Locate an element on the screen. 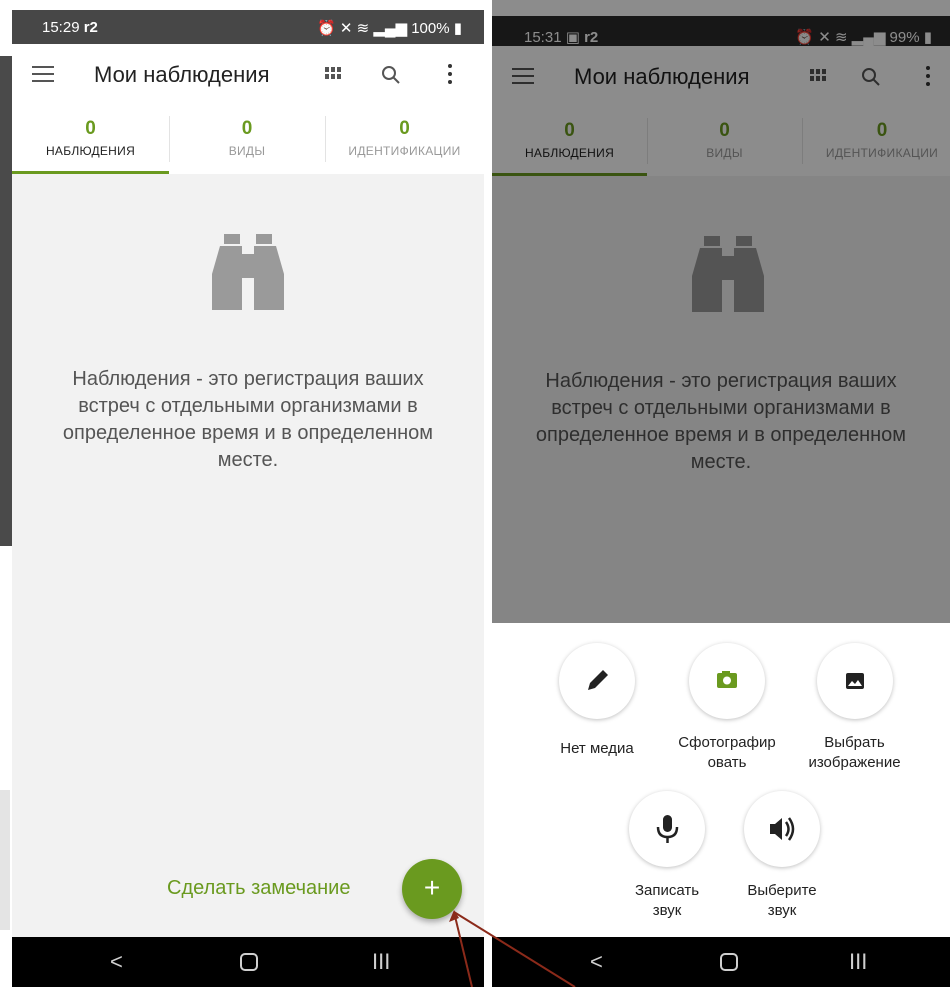 This screenshot has width=950, height=987. action-label: Сфотографир овать is located at coordinates (727, 752).